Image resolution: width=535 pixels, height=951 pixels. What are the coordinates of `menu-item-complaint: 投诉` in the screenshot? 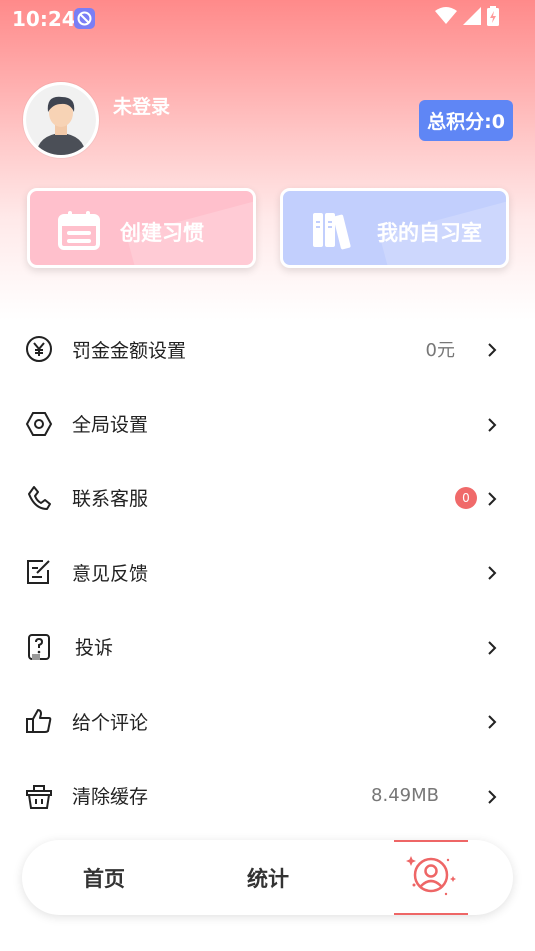 It's located at (267, 647).